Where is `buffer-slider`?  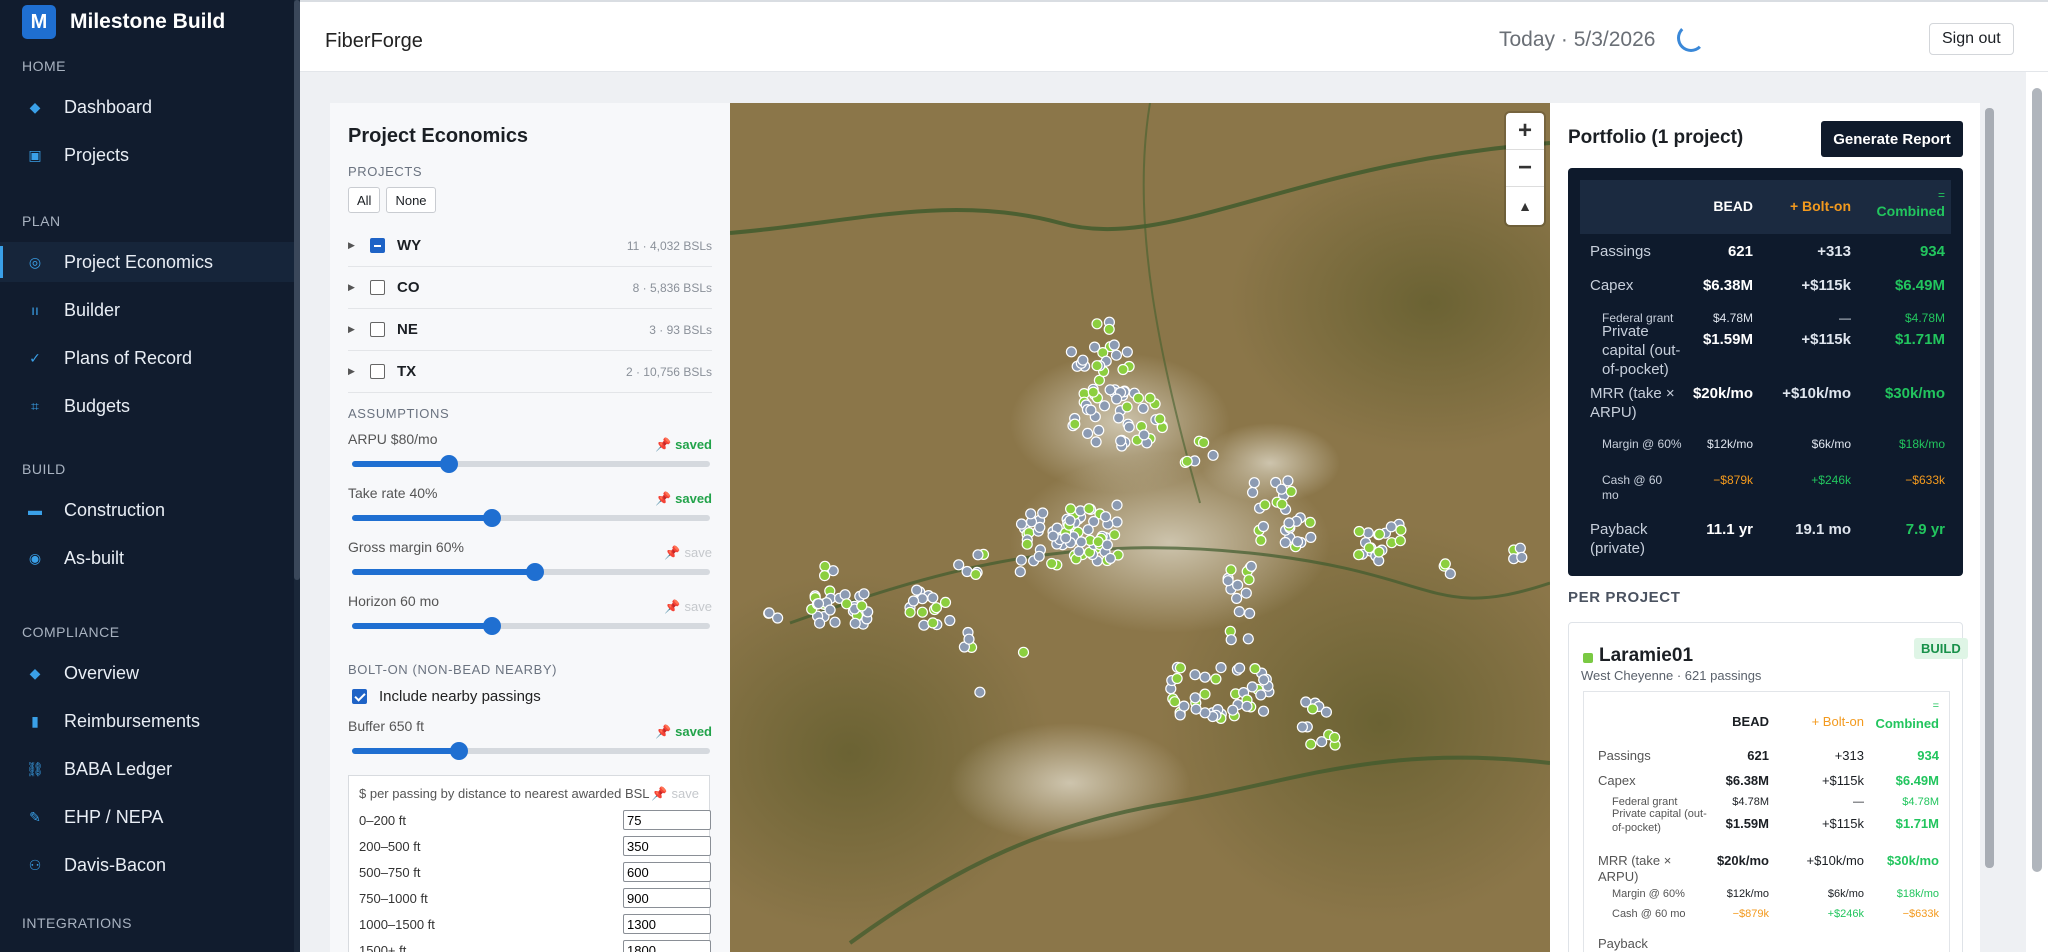 buffer-slider is located at coordinates (531, 751).